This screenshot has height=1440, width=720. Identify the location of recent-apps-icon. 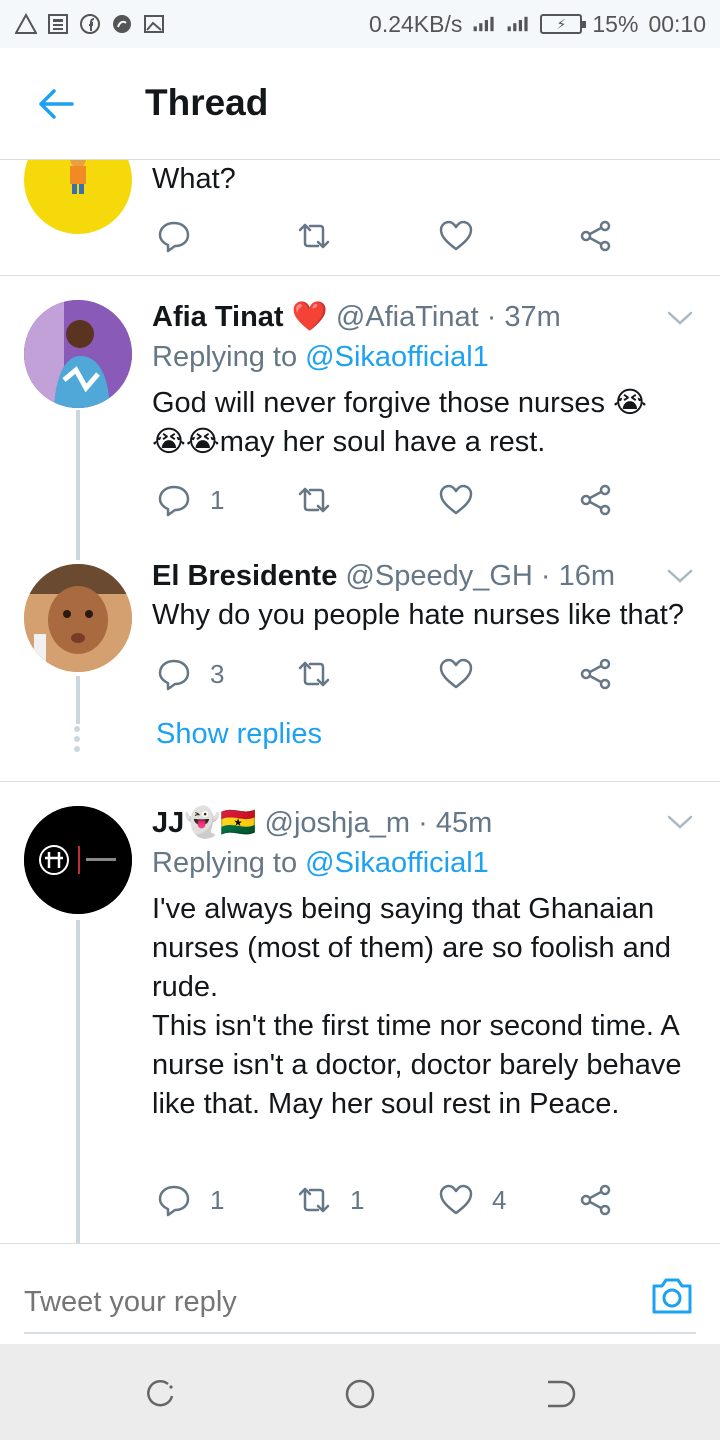
(160, 1393).